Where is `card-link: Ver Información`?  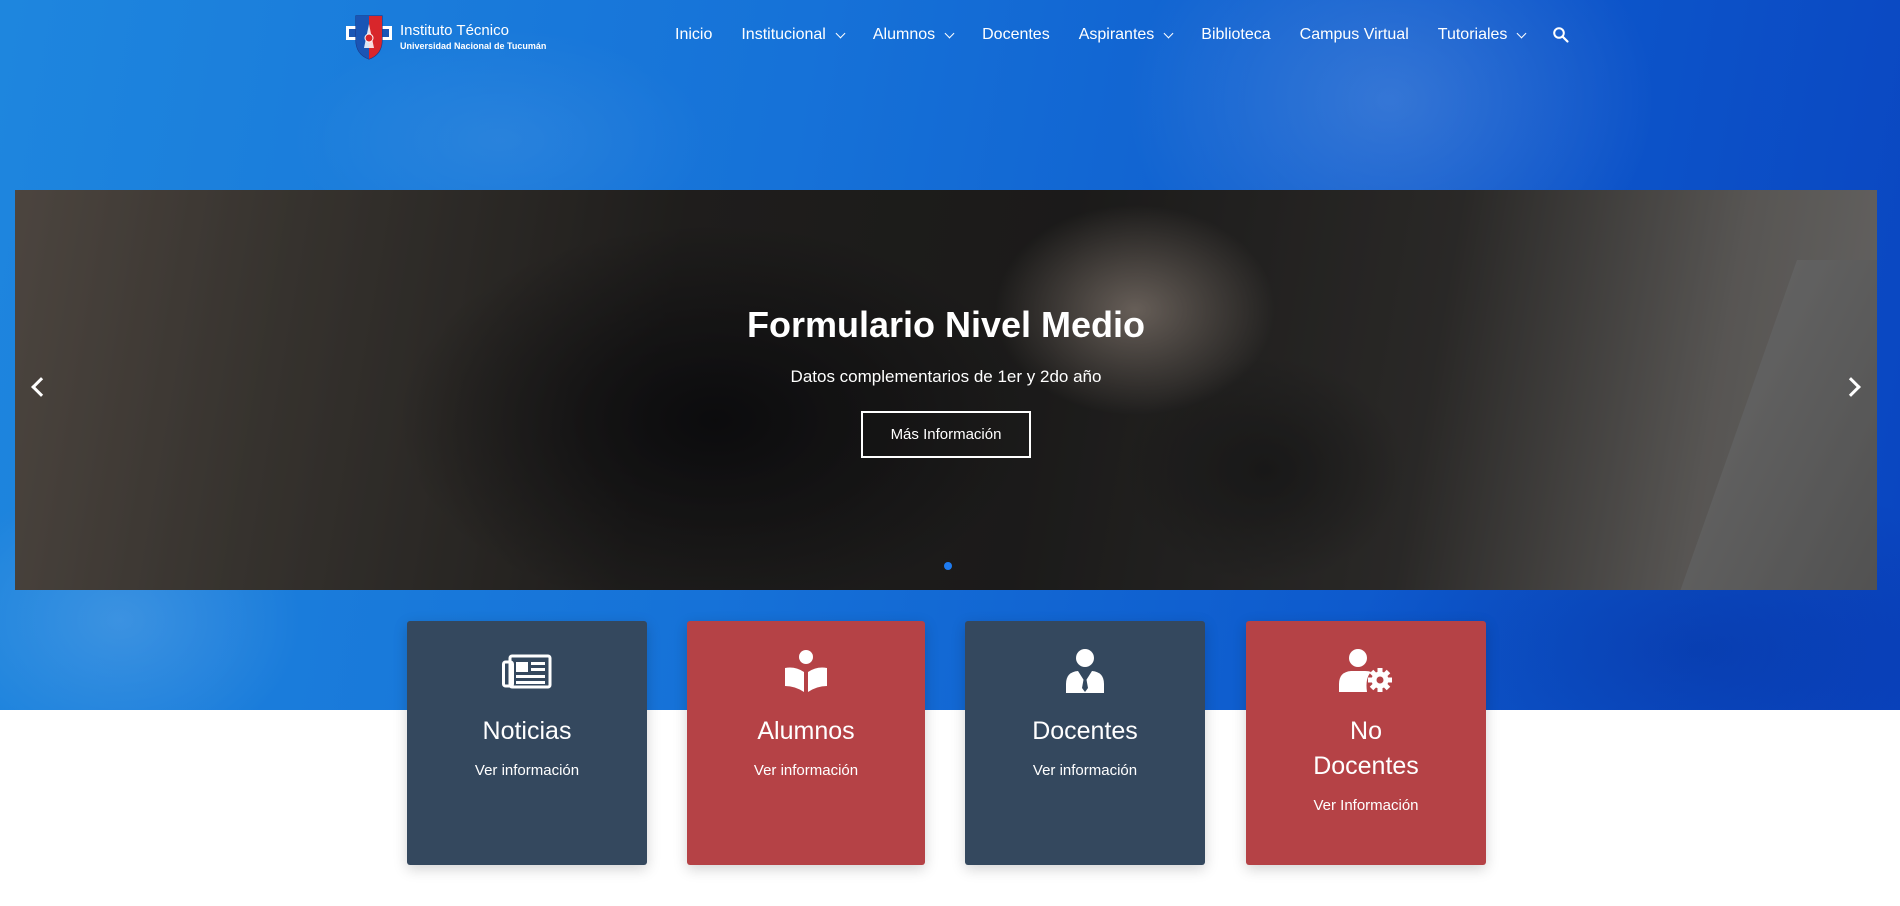 card-link: Ver Información is located at coordinates (1366, 805).